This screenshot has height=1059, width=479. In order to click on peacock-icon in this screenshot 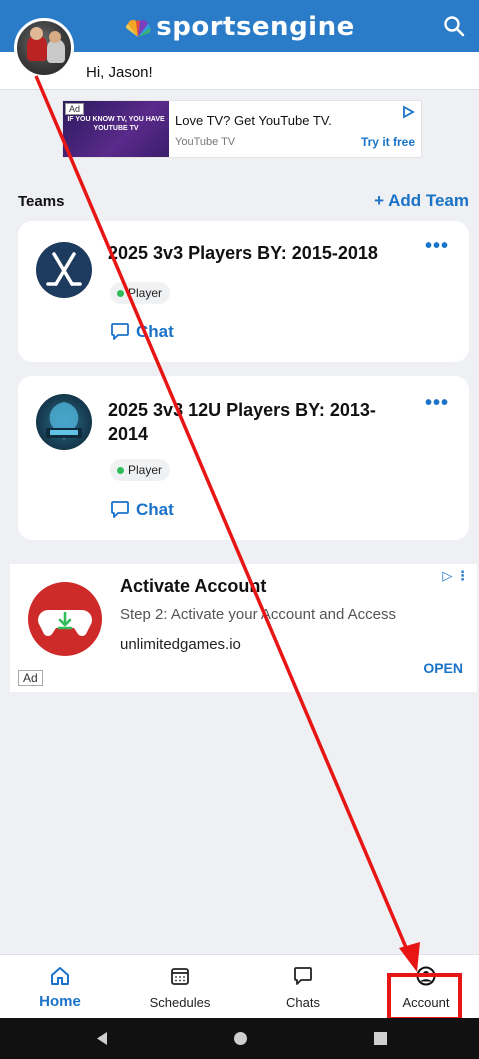, I will do `click(138, 28)`.